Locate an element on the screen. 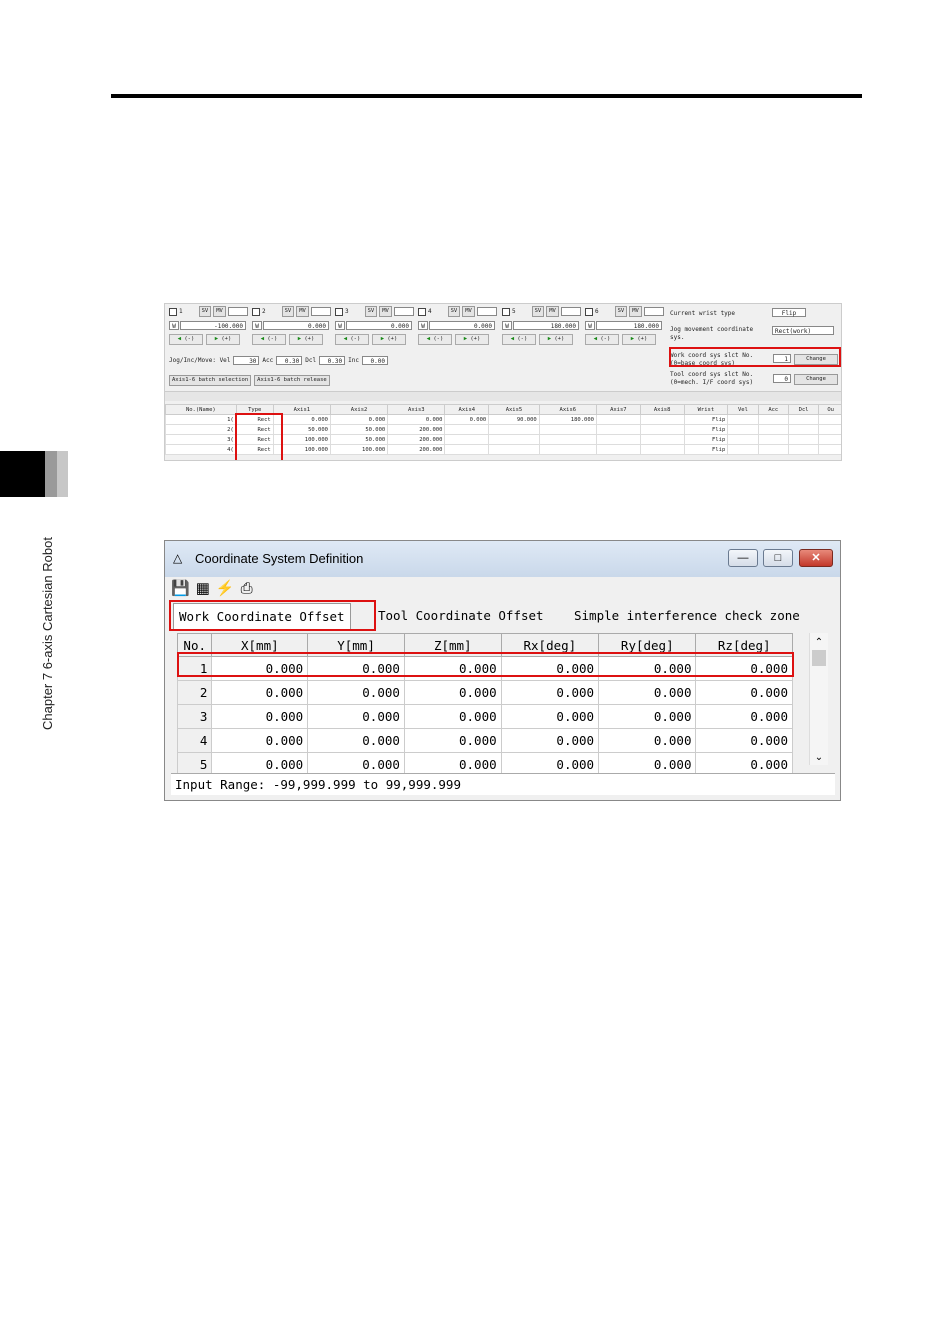  select-icon: ▦ is located at coordinates (203, 588).